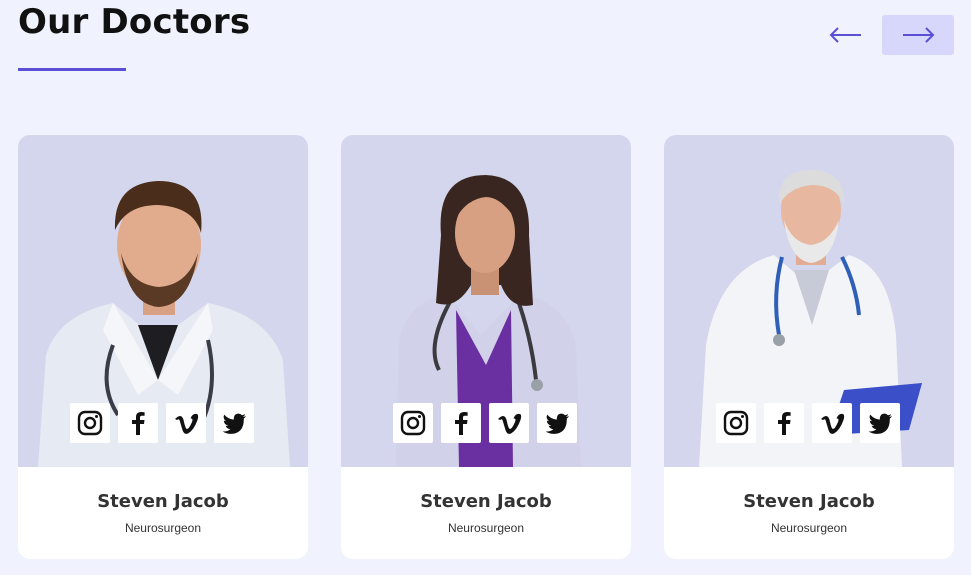 This screenshot has width=971, height=575. What do you see at coordinates (134, 22) in the screenshot?
I see `section-title: Our Doctors` at bounding box center [134, 22].